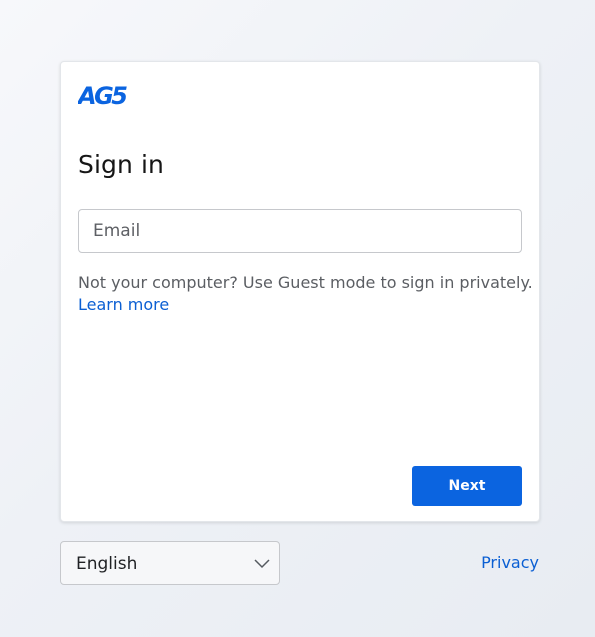  I want to click on email-field, so click(300, 231).